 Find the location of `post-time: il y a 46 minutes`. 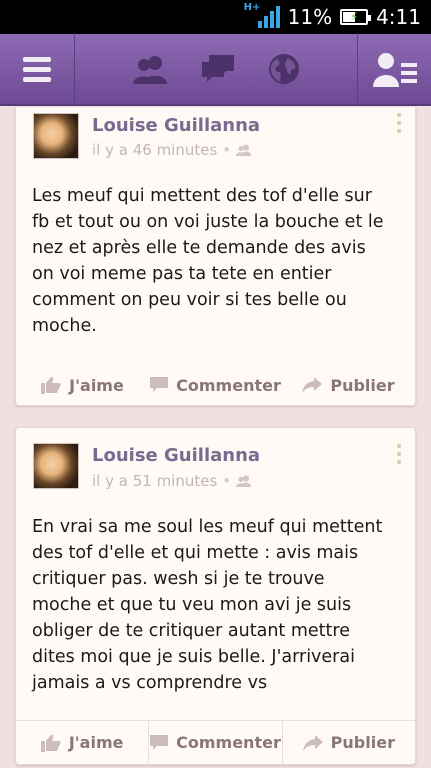

post-time: il y a 46 minutes is located at coordinates (154, 150).